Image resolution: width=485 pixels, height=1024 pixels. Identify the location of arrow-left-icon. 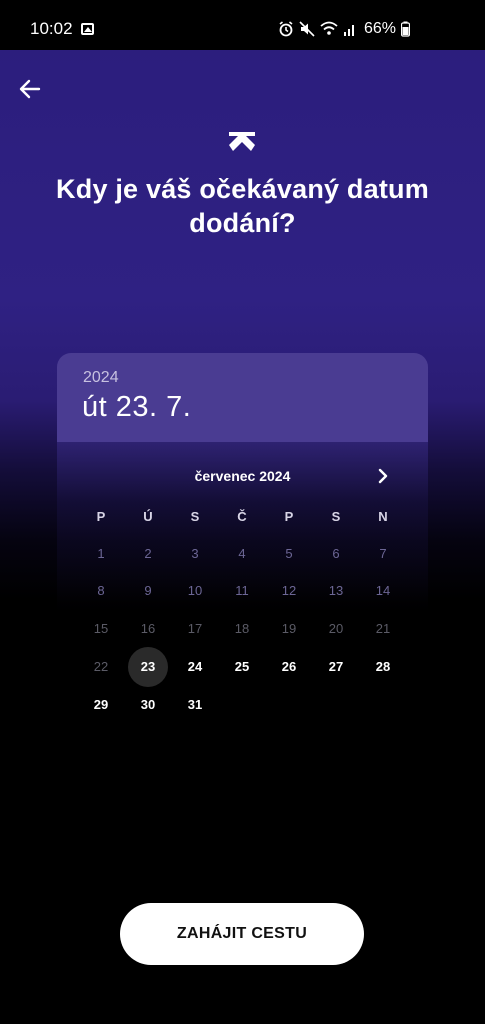
(30, 89).